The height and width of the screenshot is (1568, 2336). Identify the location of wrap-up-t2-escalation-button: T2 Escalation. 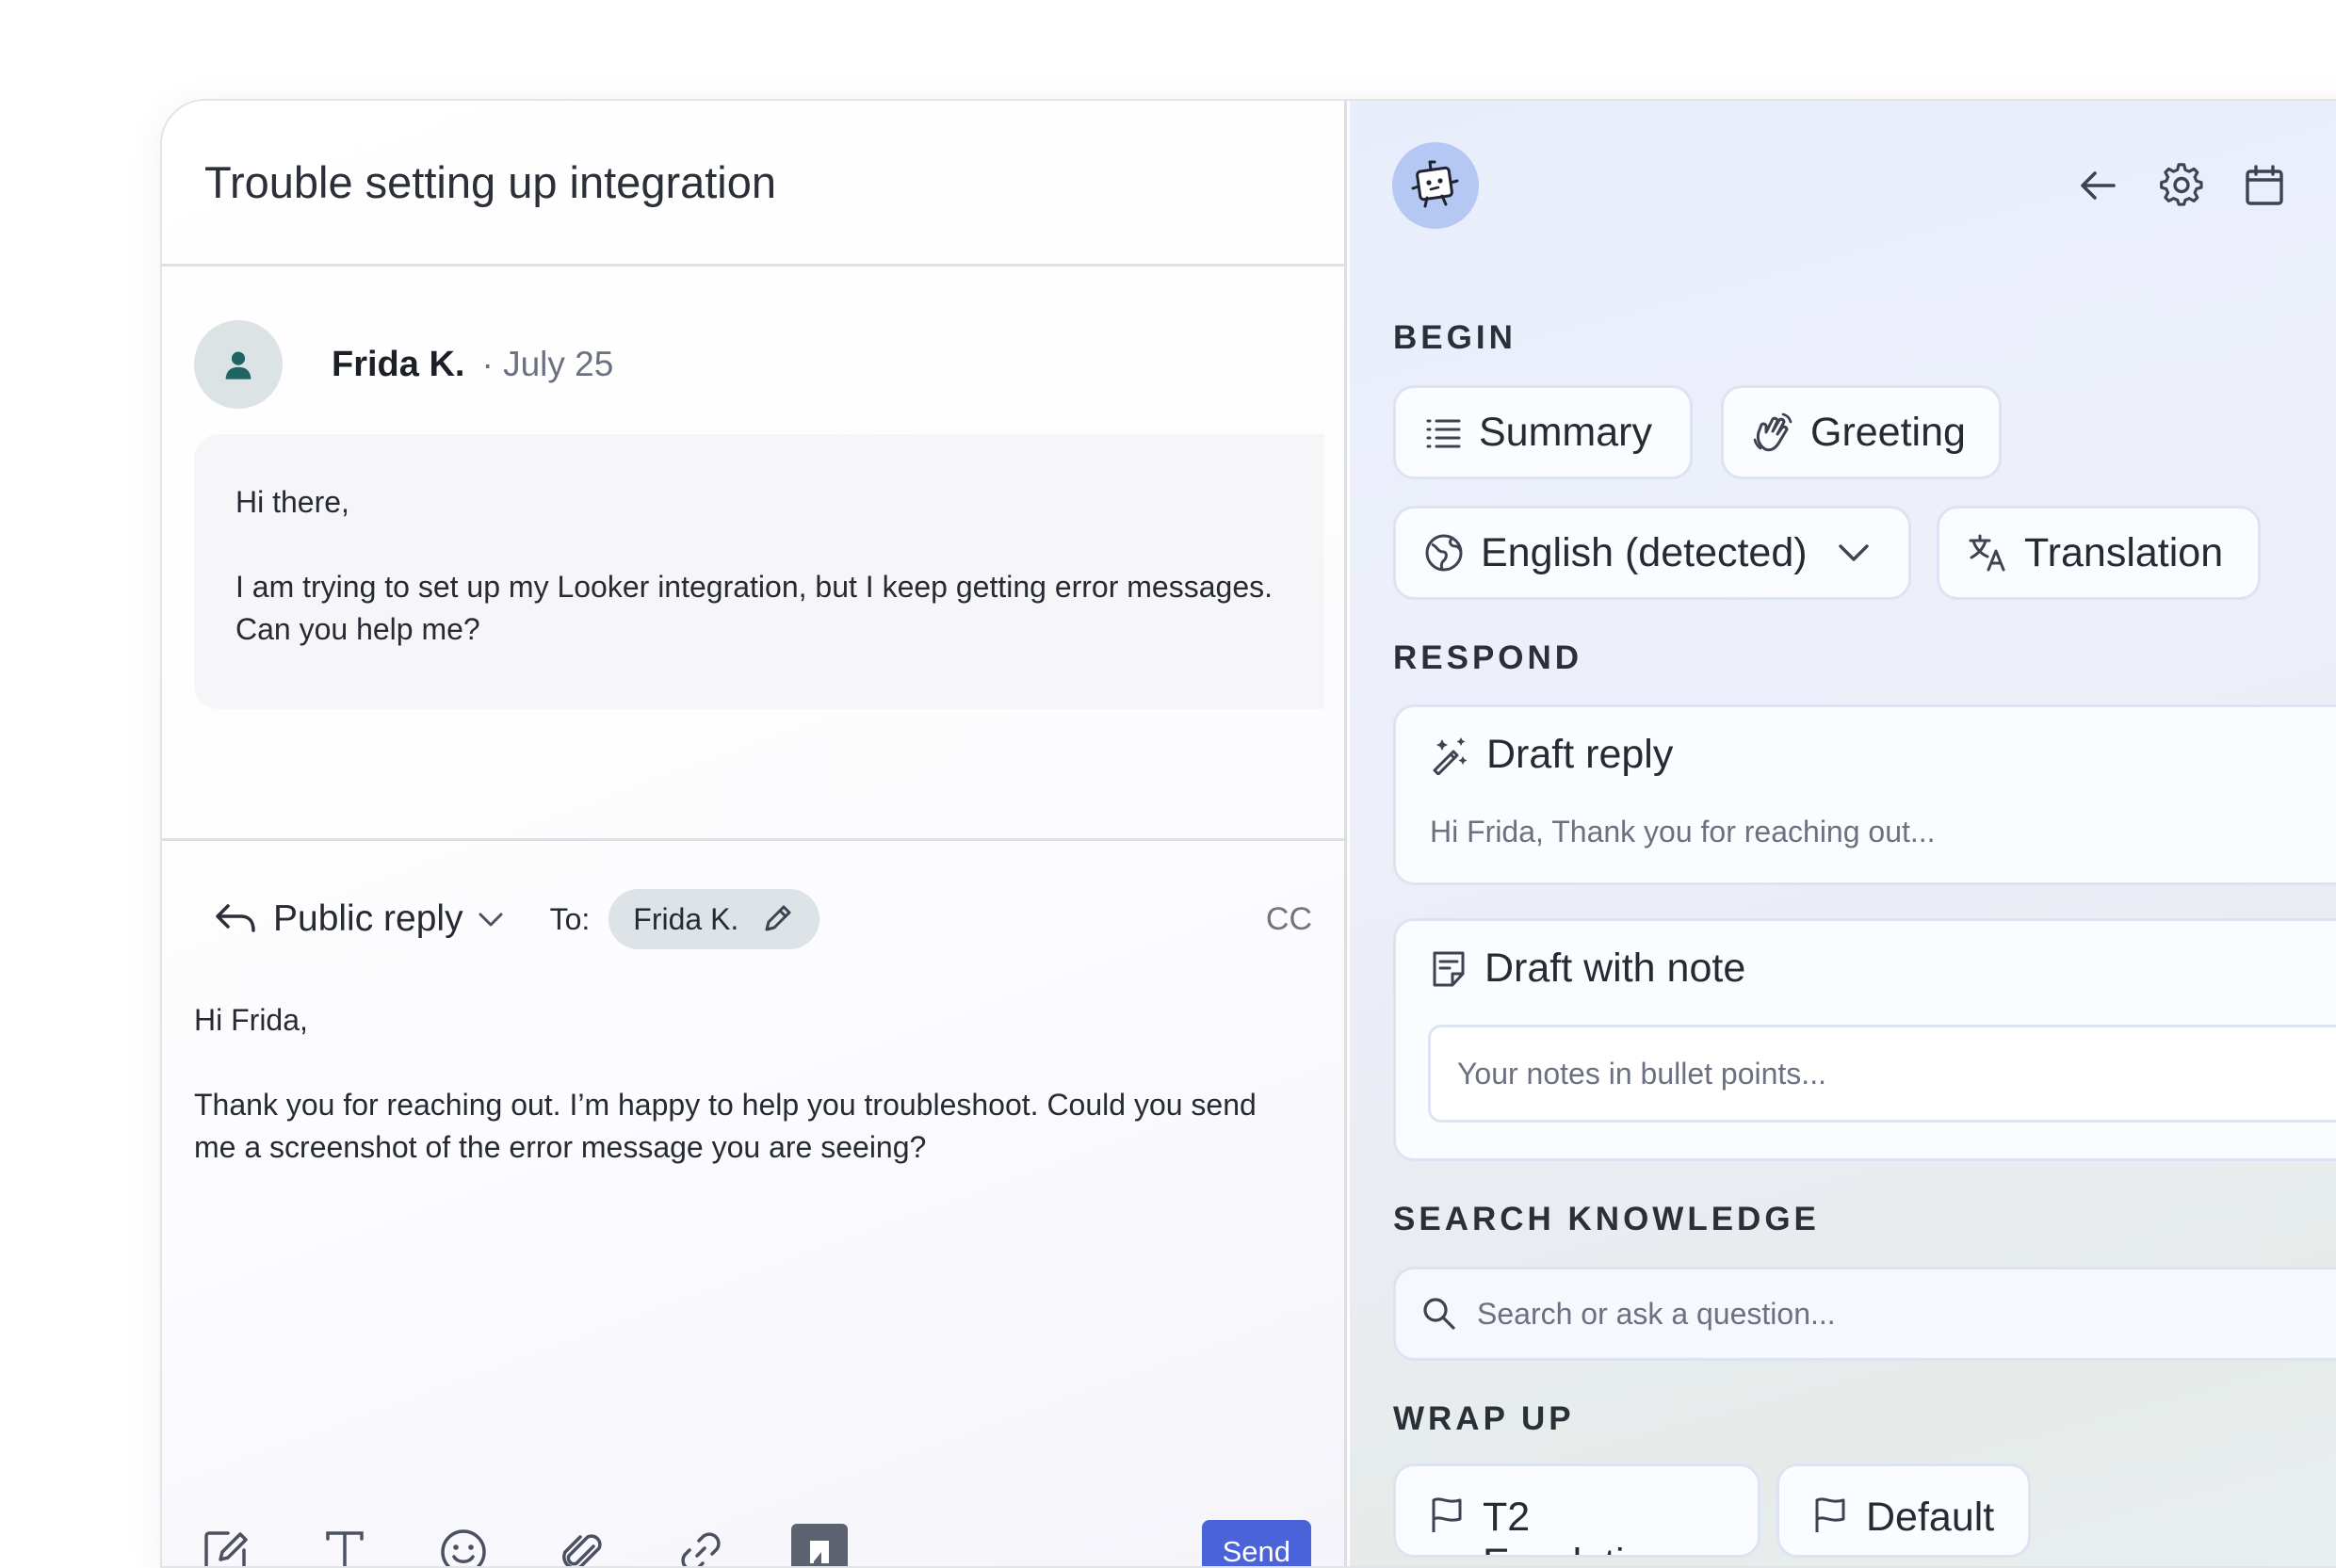
(1576, 1510).